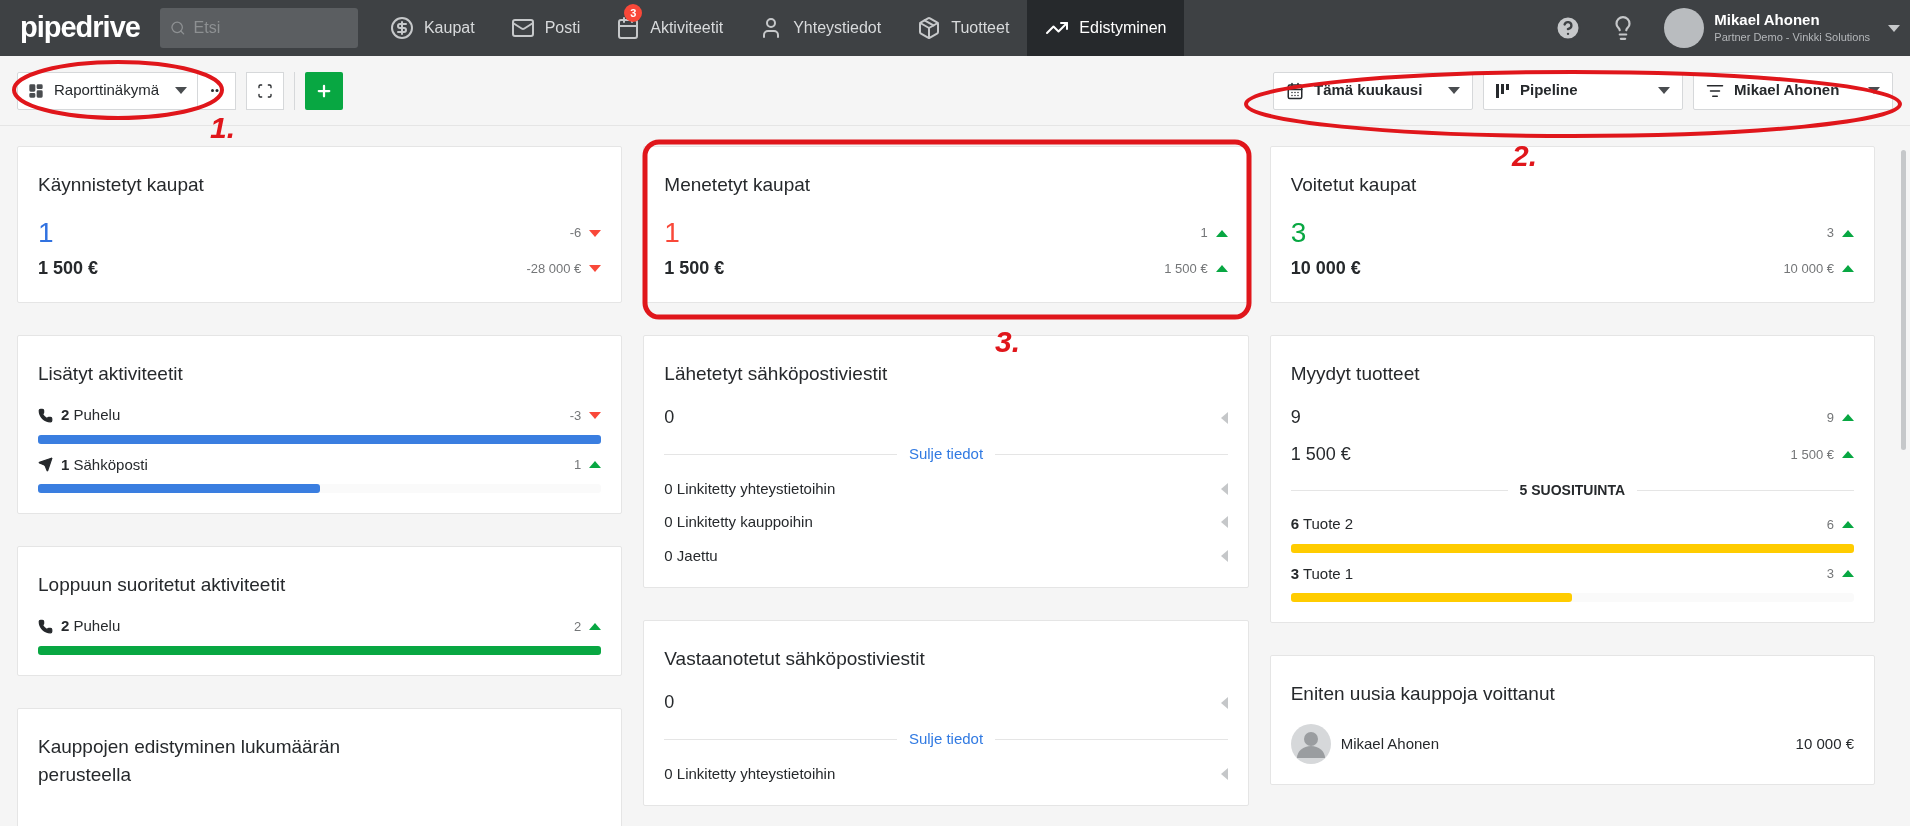 The image size is (1910, 826). Describe the element at coordinates (1322, 524) in the screenshot. I see `row-label: 6 Tuote 2` at that location.